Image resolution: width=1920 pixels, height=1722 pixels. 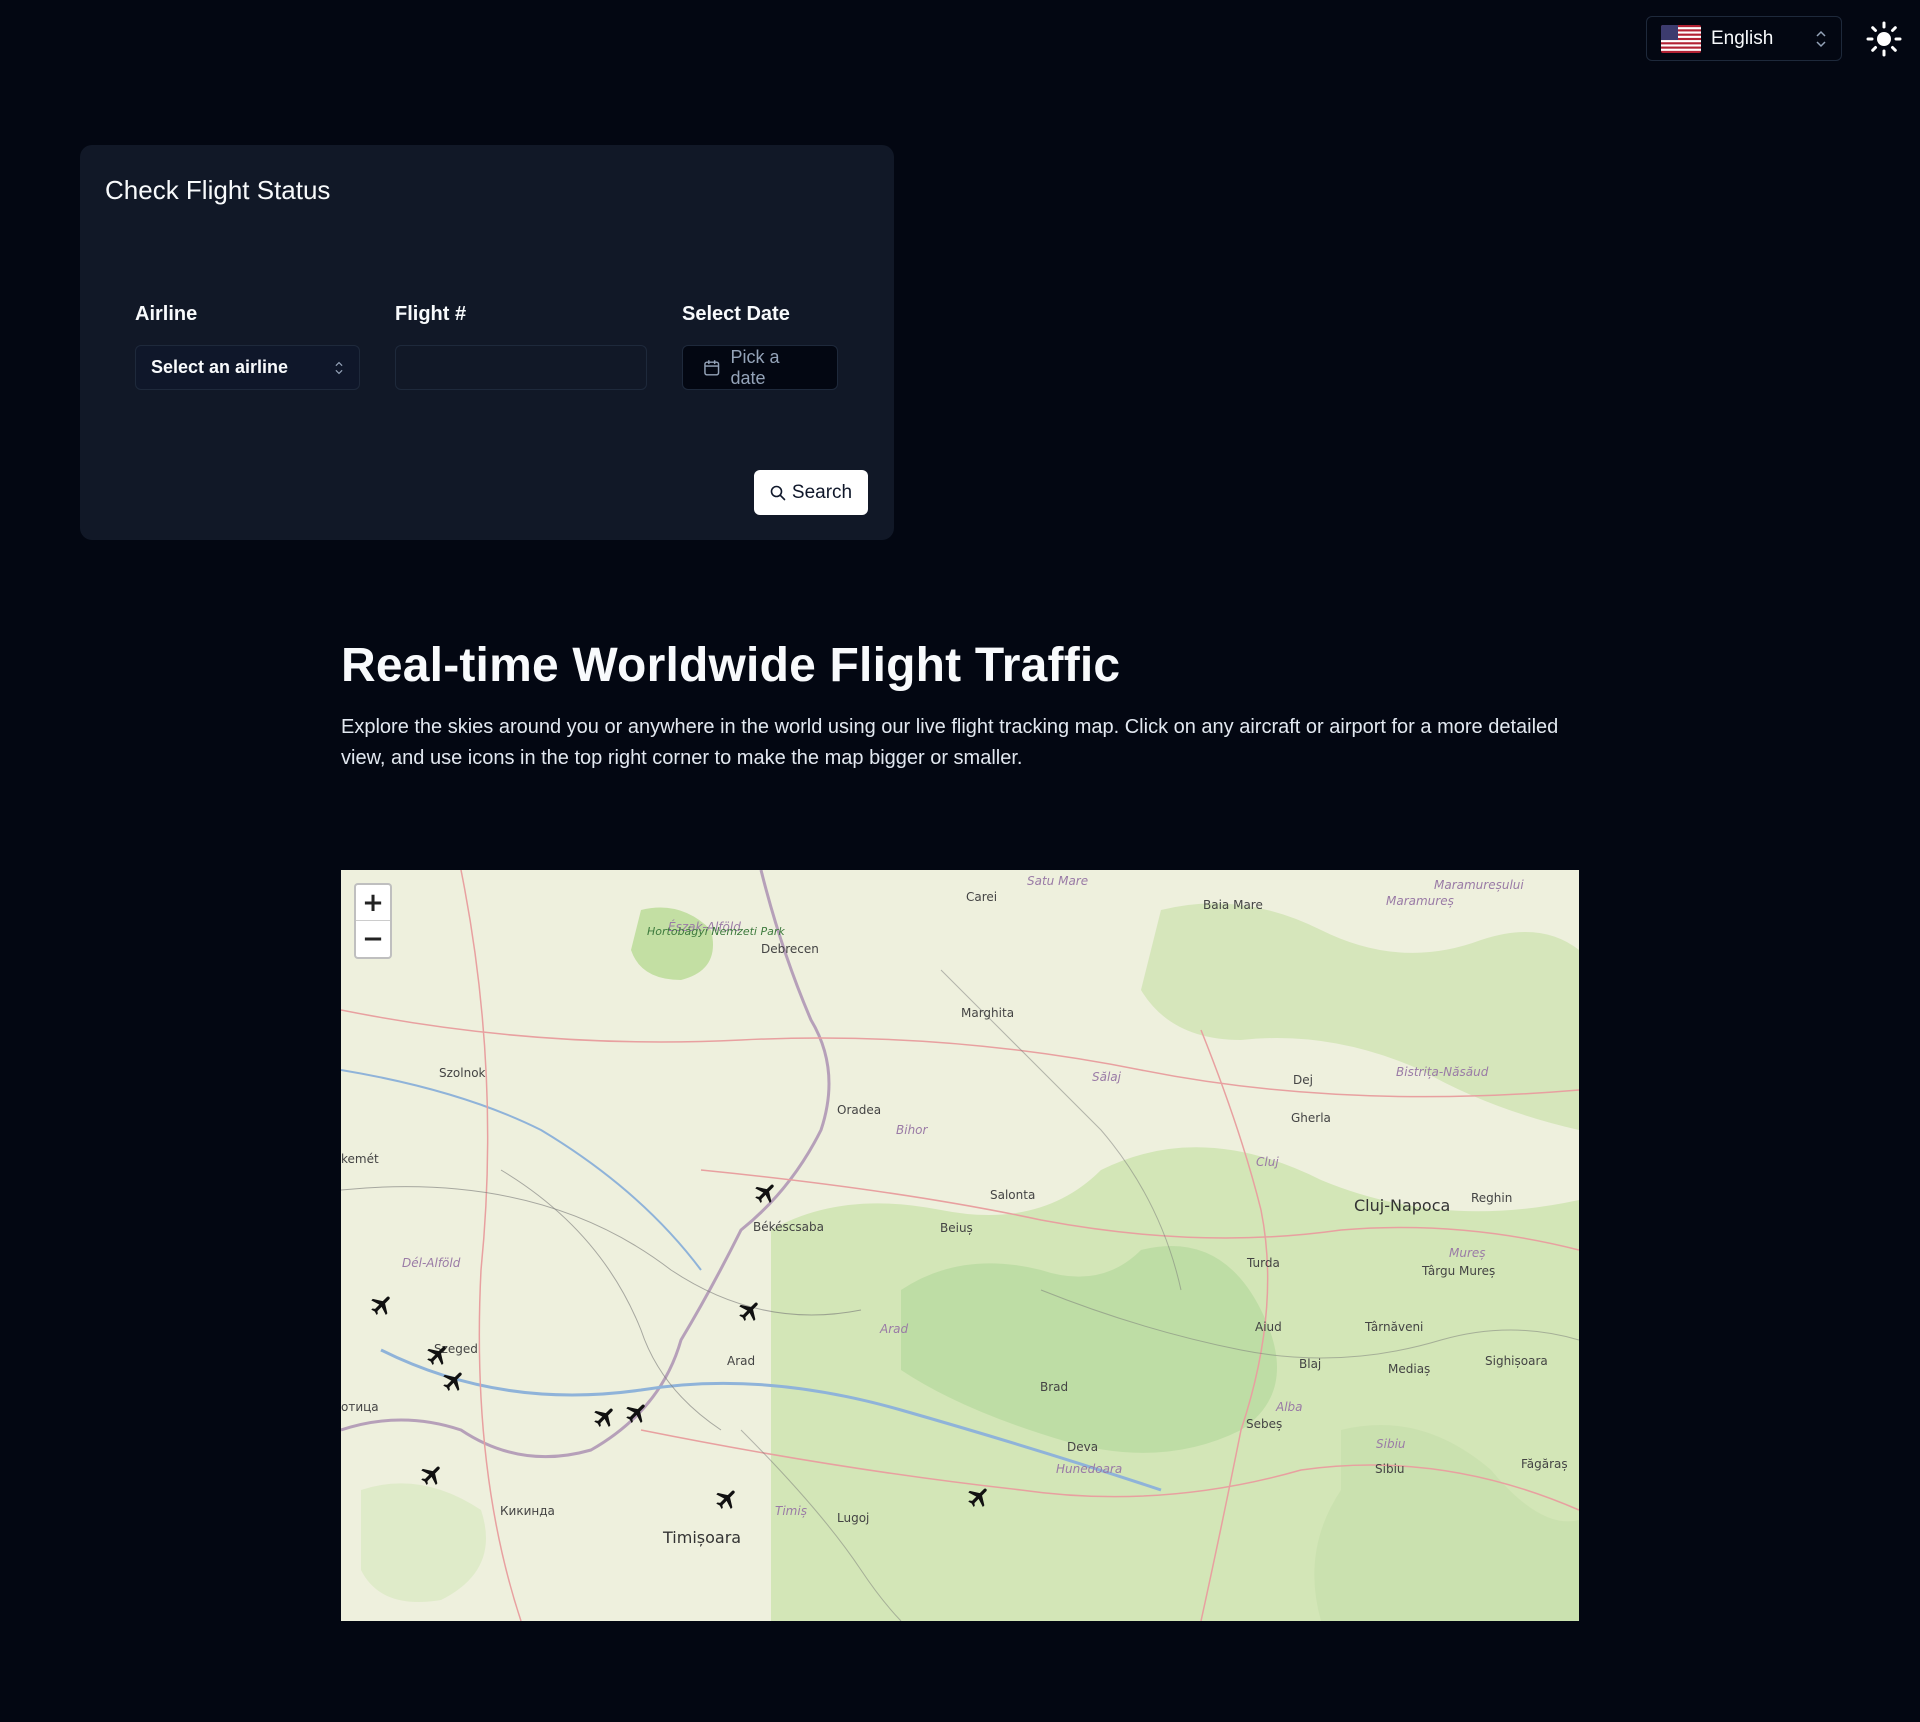 I want to click on map-city-label: Dél-Alföld, so click(x=431, y=1263).